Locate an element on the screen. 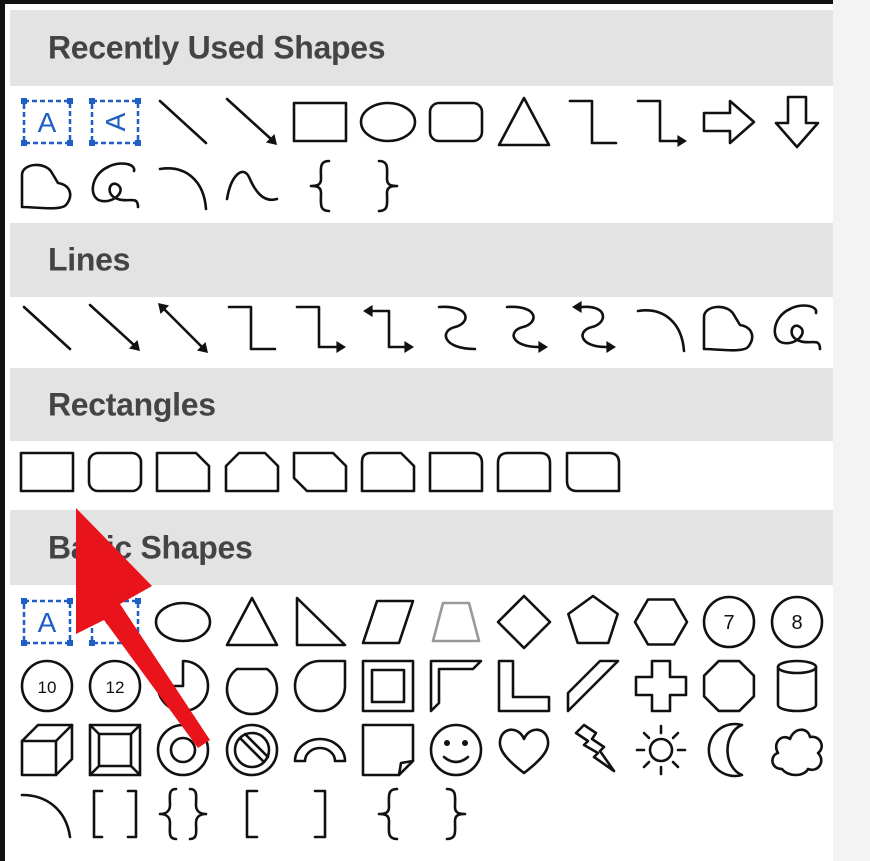  arc-shape-button is located at coordinates (47, 814).